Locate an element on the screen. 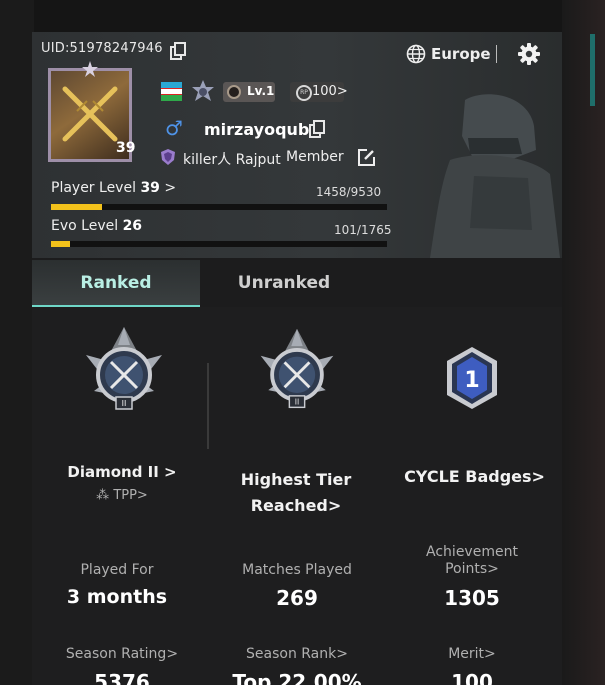  evo-level-progress-bar is located at coordinates (219, 244).